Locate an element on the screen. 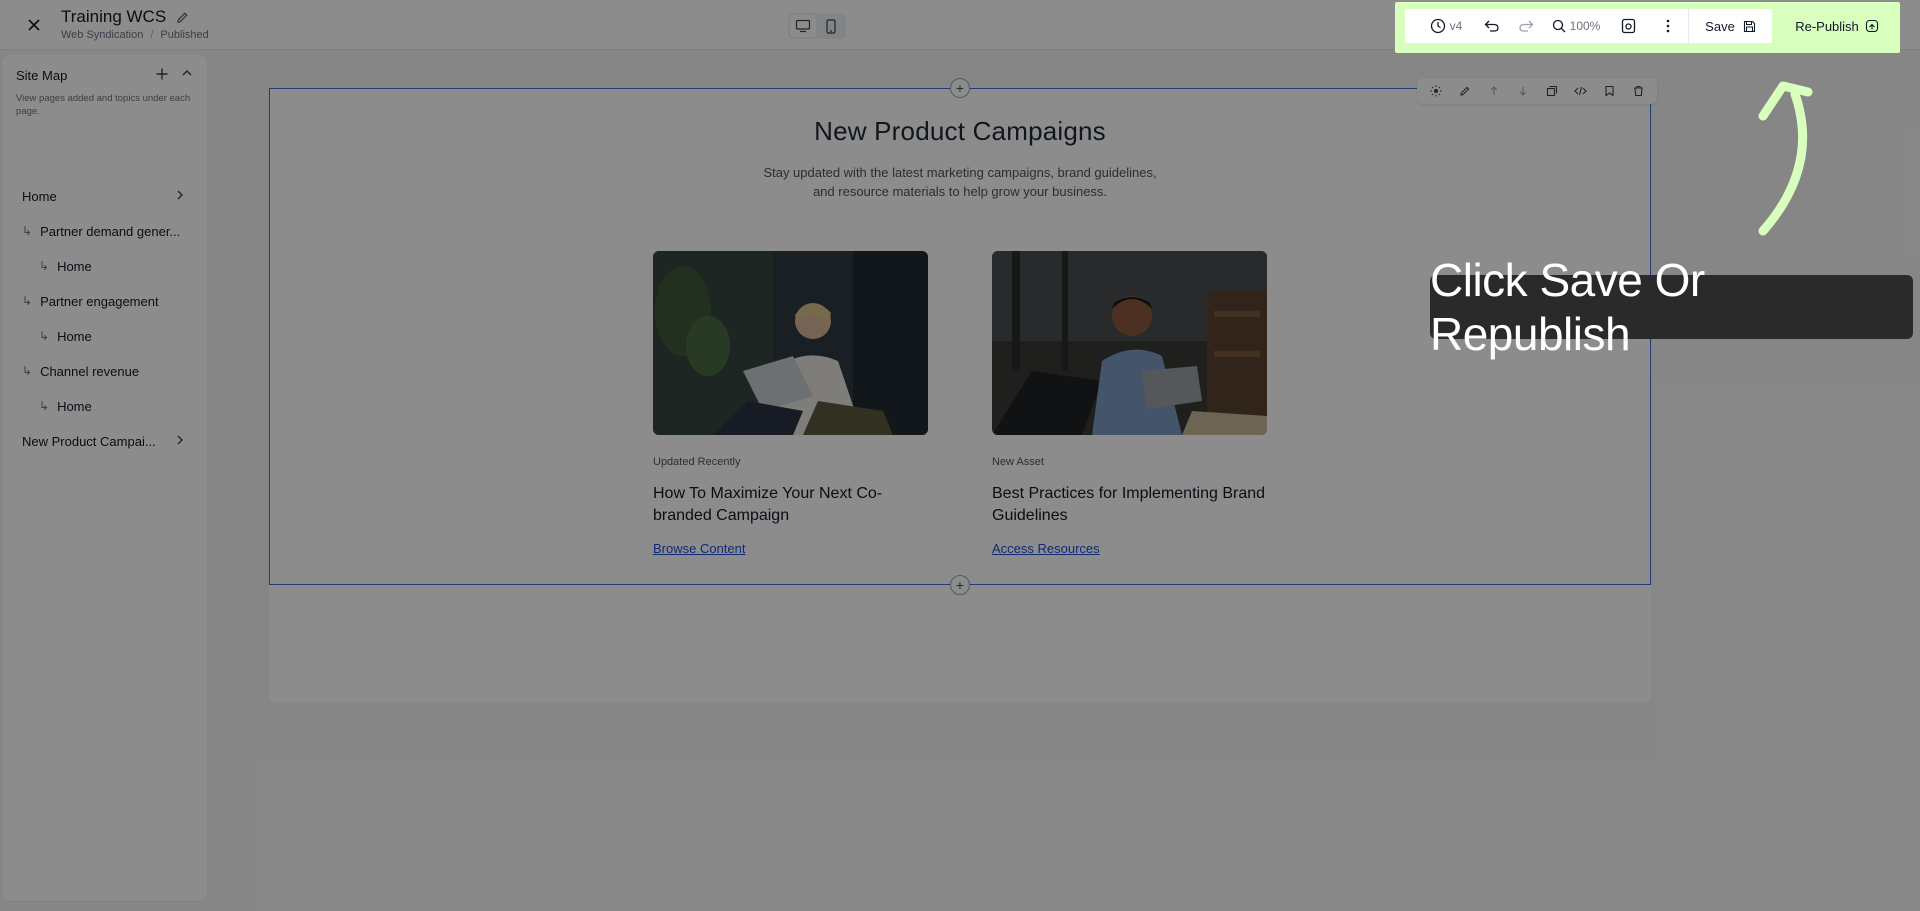 The image size is (1920, 911). code-button is located at coordinates (1581, 91).